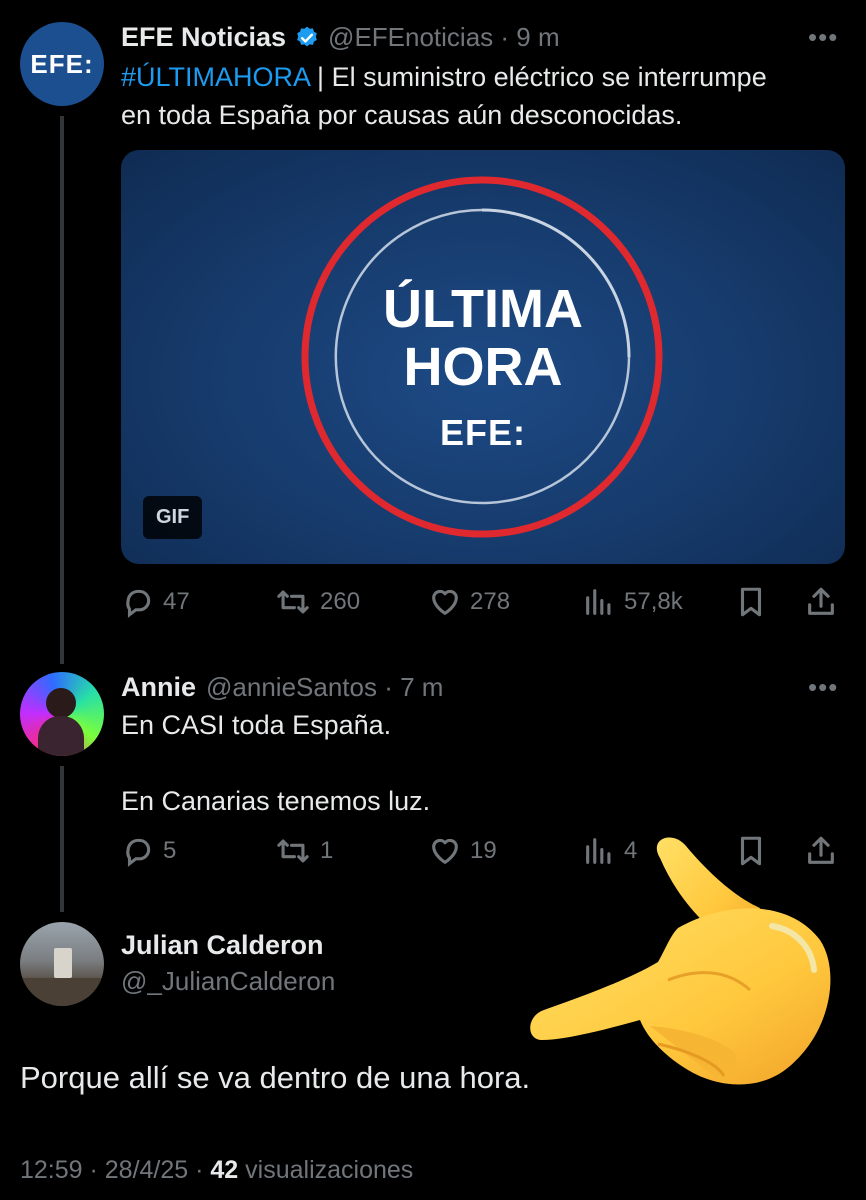 The image size is (866, 1200). Describe the element at coordinates (538, 77) in the screenshot. I see `tweet-text-line1: | El suministro eléctrico se interrumpe` at that location.